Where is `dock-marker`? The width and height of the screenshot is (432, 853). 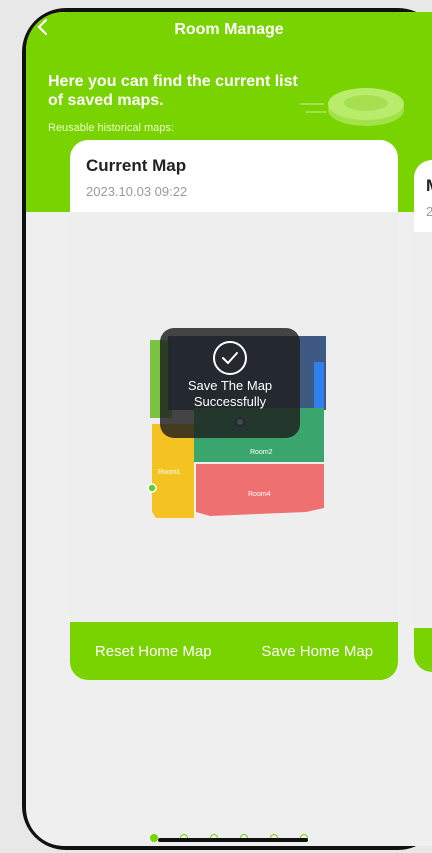
dock-marker is located at coordinates (152, 488).